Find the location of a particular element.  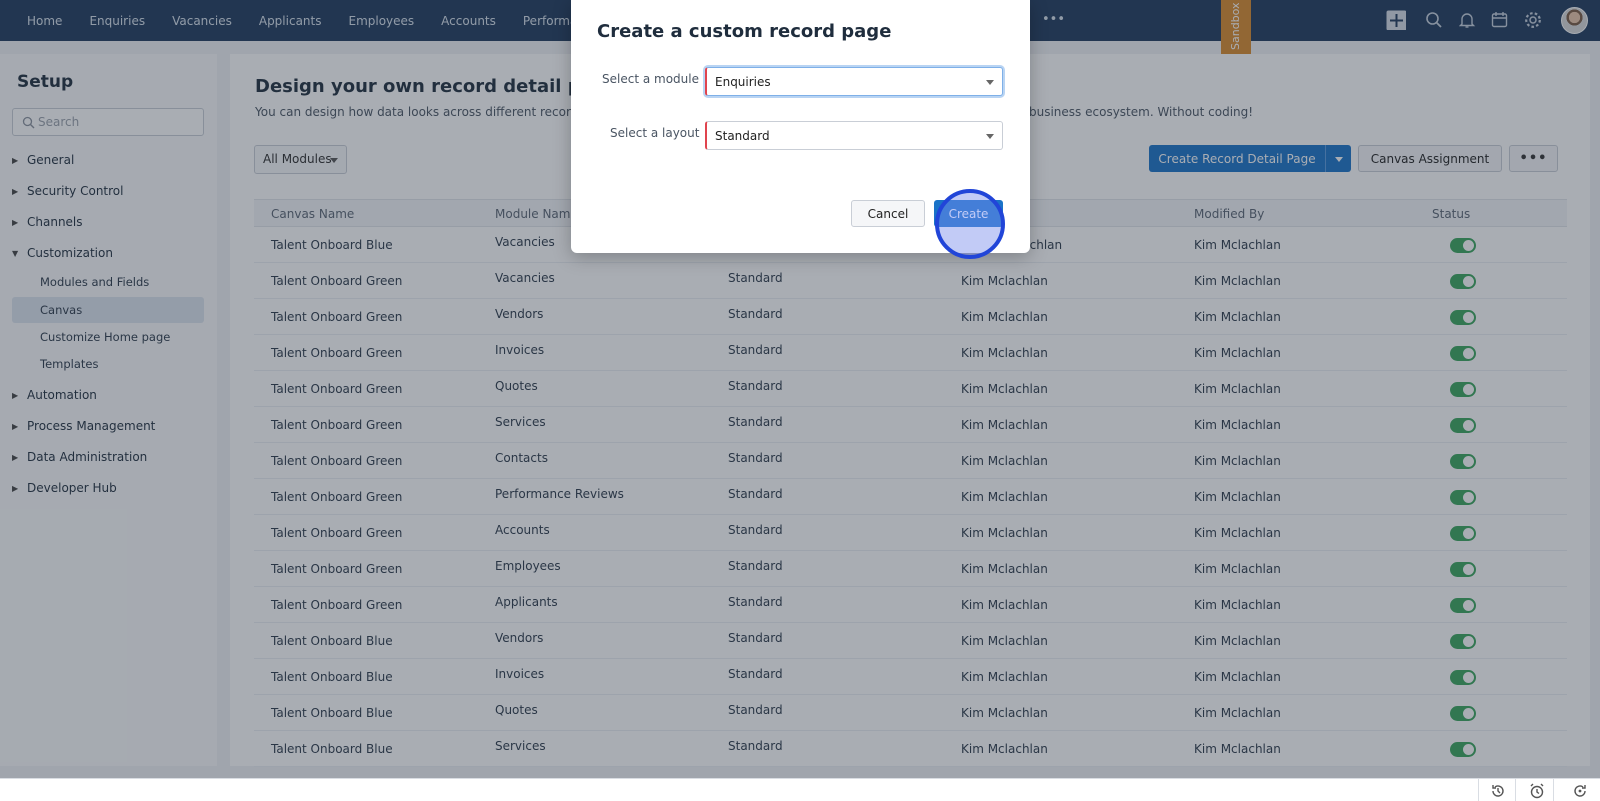

module-select: Enquiries is located at coordinates (854, 81).